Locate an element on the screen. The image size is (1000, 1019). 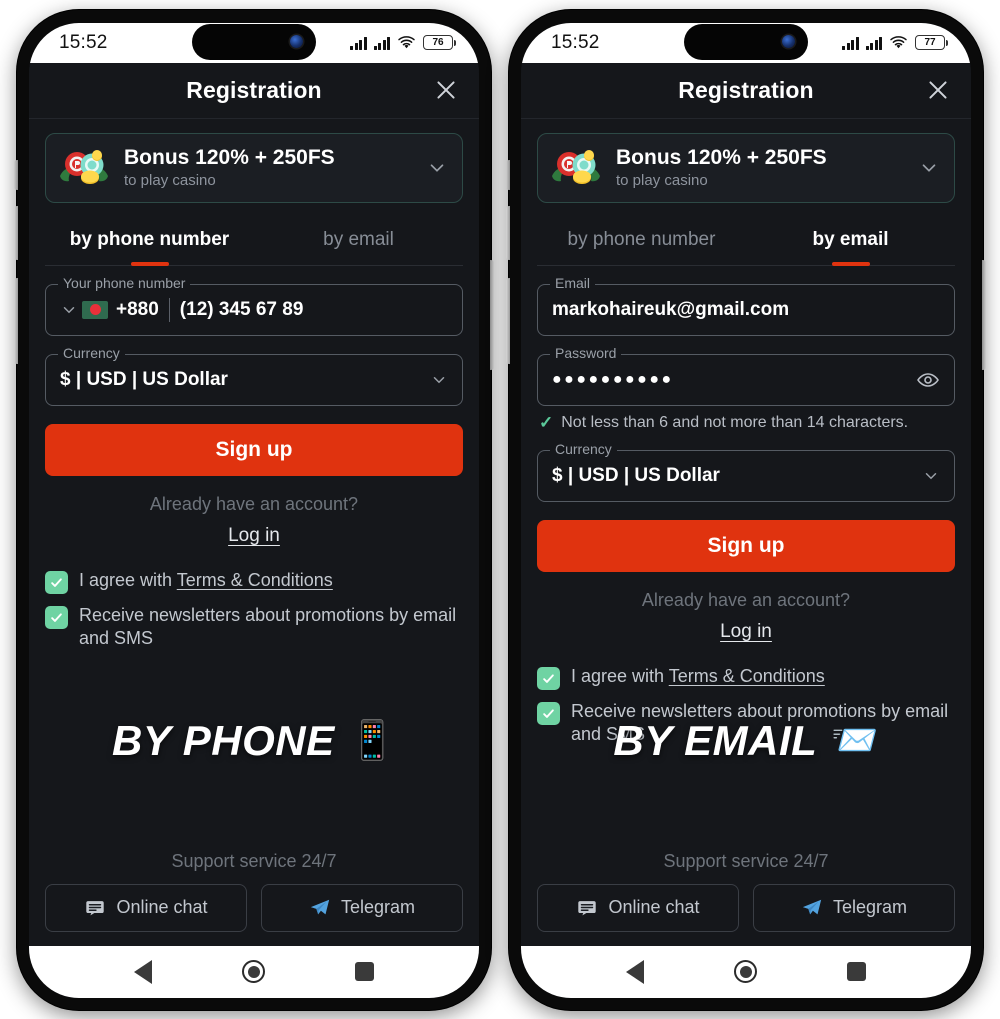
battery-percent: 77 is located at coordinates (930, 42).